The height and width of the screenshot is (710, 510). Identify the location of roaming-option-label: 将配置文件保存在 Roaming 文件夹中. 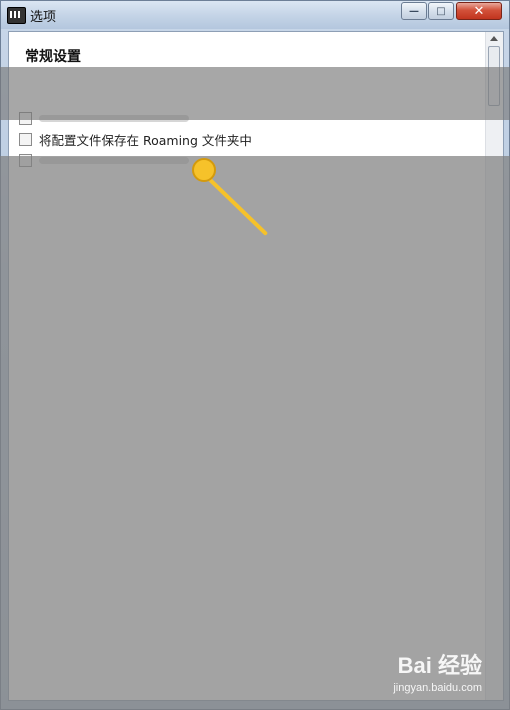
(145, 140).